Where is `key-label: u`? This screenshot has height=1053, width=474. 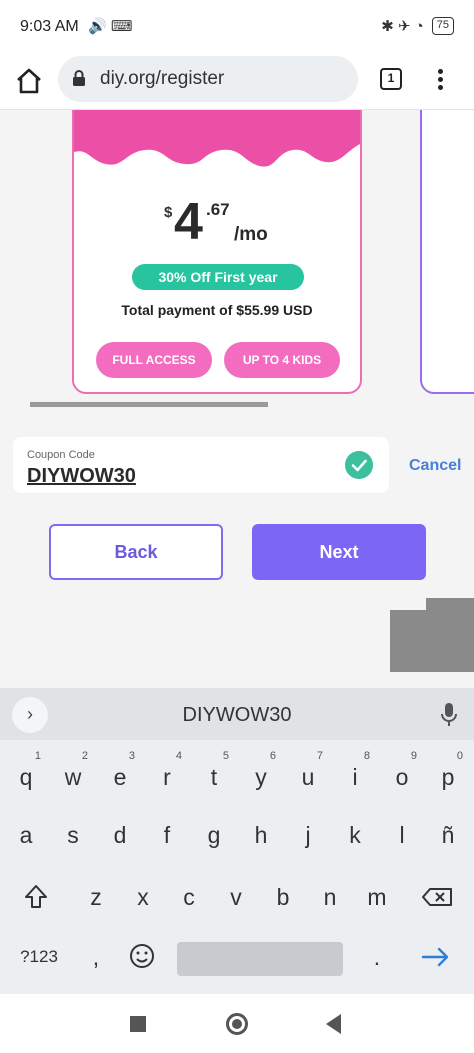 key-label: u is located at coordinates (308, 777).